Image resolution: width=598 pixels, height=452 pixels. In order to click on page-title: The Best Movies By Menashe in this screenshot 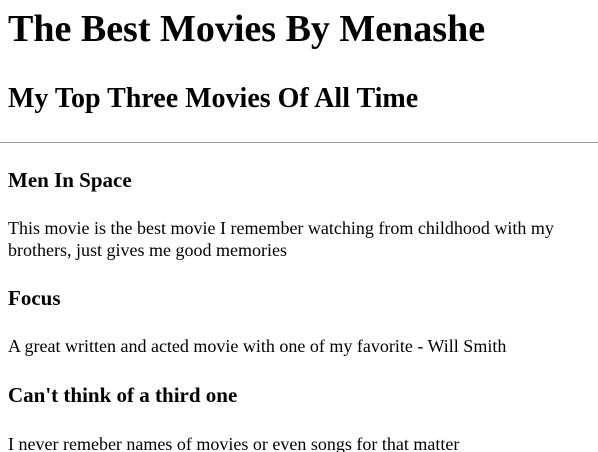, I will do `click(247, 29)`.